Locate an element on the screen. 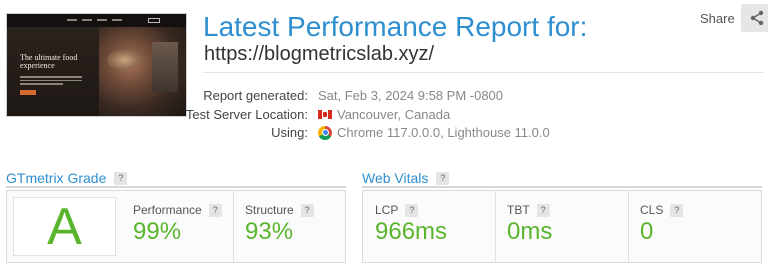 The height and width of the screenshot is (265, 768). thumbnail-headline: The ultimate food experience is located at coordinates (49, 61).